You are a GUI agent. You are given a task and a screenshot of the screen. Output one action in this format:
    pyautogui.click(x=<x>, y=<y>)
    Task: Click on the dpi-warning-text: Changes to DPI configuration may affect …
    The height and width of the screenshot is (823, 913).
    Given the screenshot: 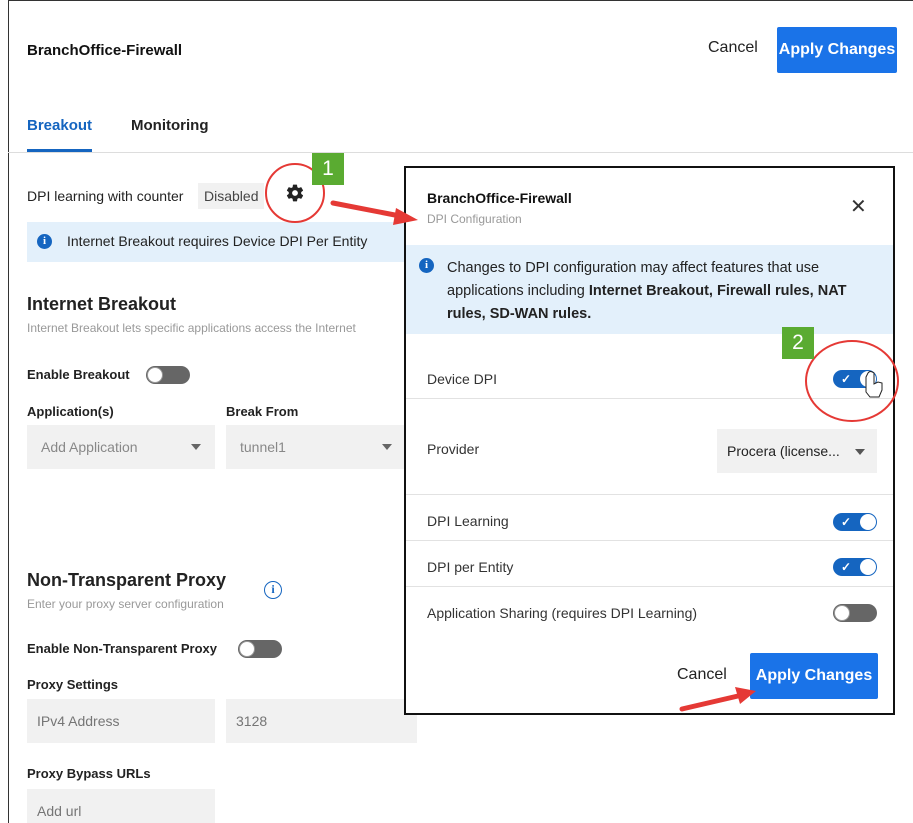 What is the action you would take?
    pyautogui.click(x=662, y=291)
    